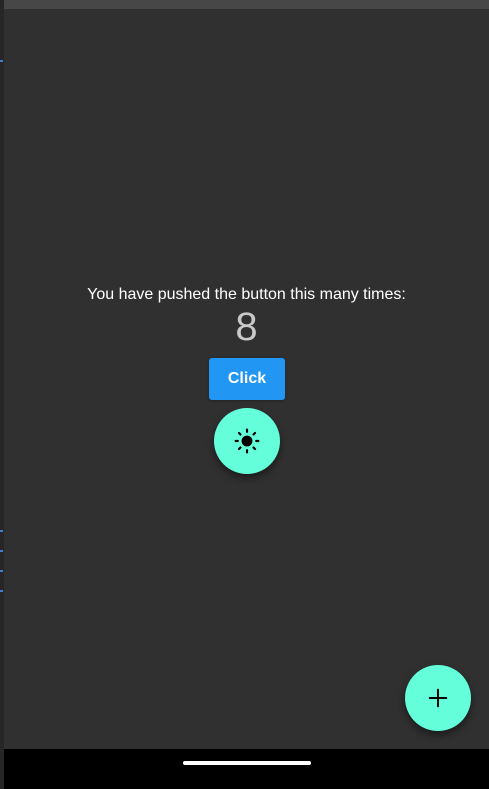 The image size is (489, 789). I want to click on add-button, so click(438, 698).